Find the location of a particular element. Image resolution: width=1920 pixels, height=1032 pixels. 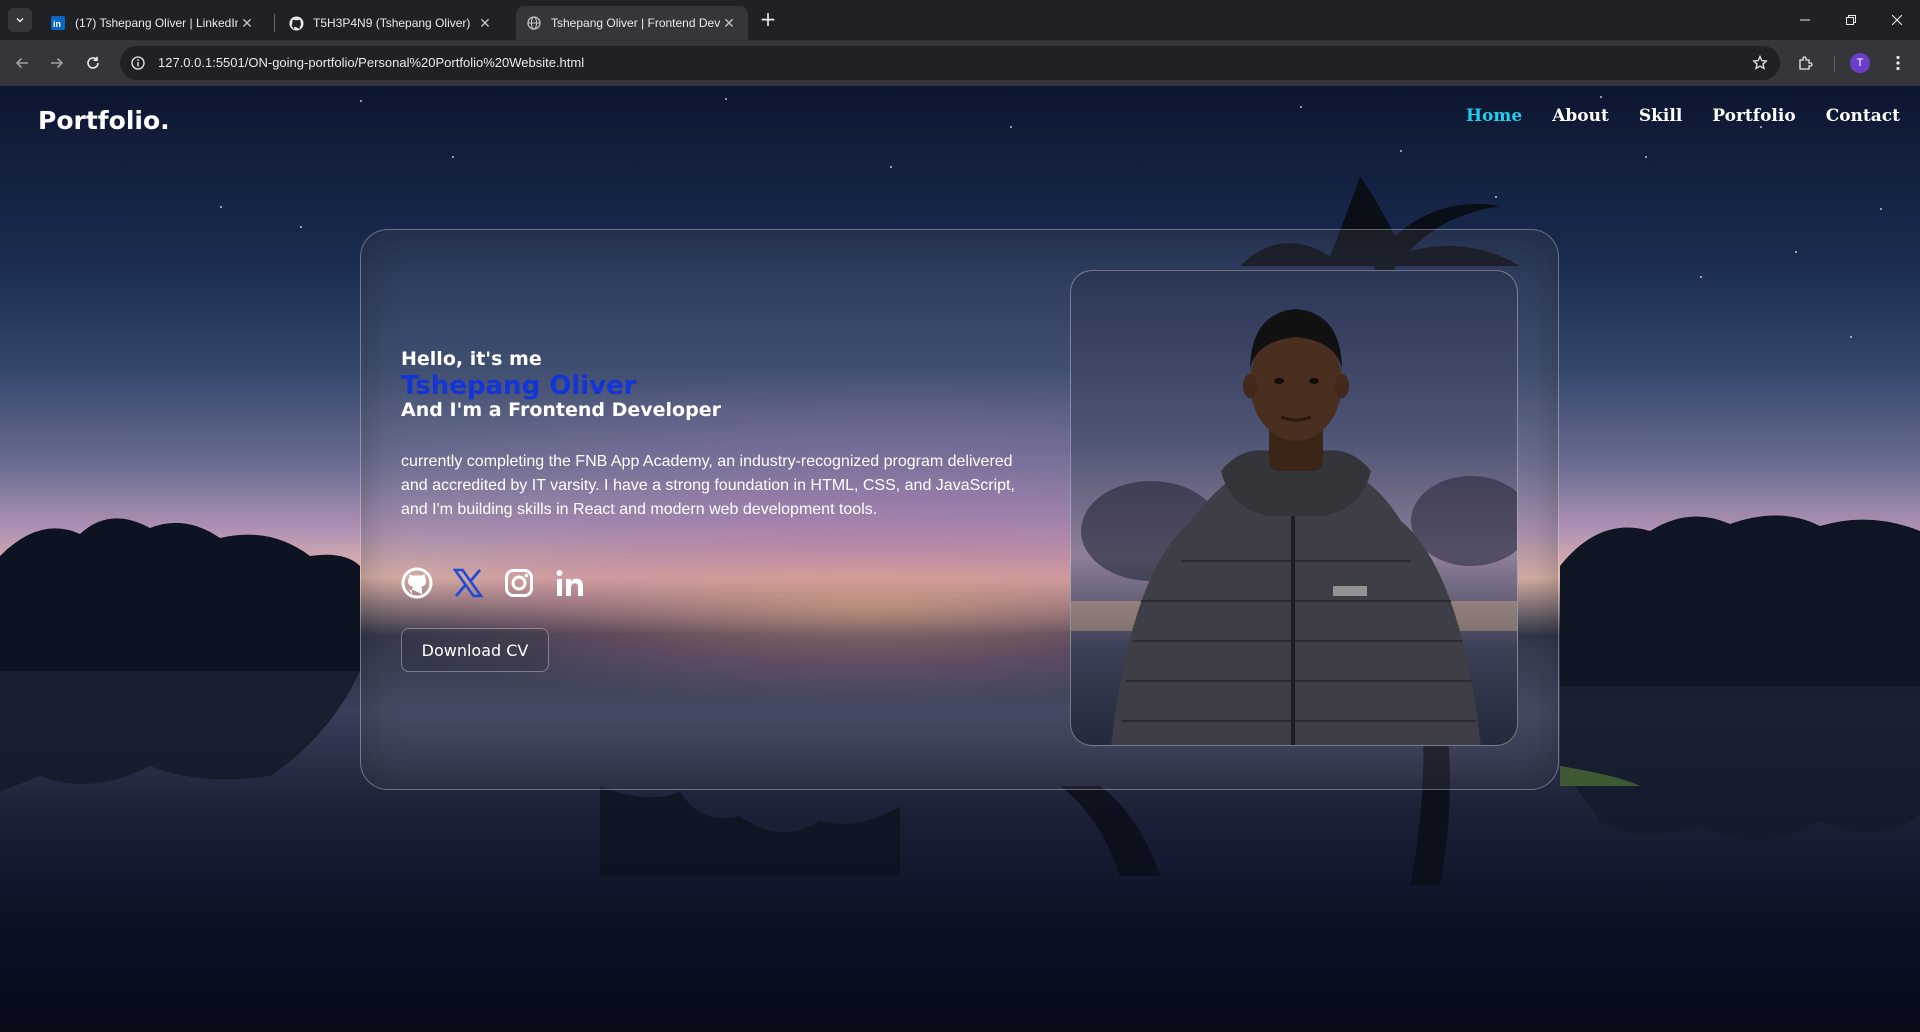

tab-portfolio: Tshepang Oliver | Frontend Dev ✕ is located at coordinates (632, 23).